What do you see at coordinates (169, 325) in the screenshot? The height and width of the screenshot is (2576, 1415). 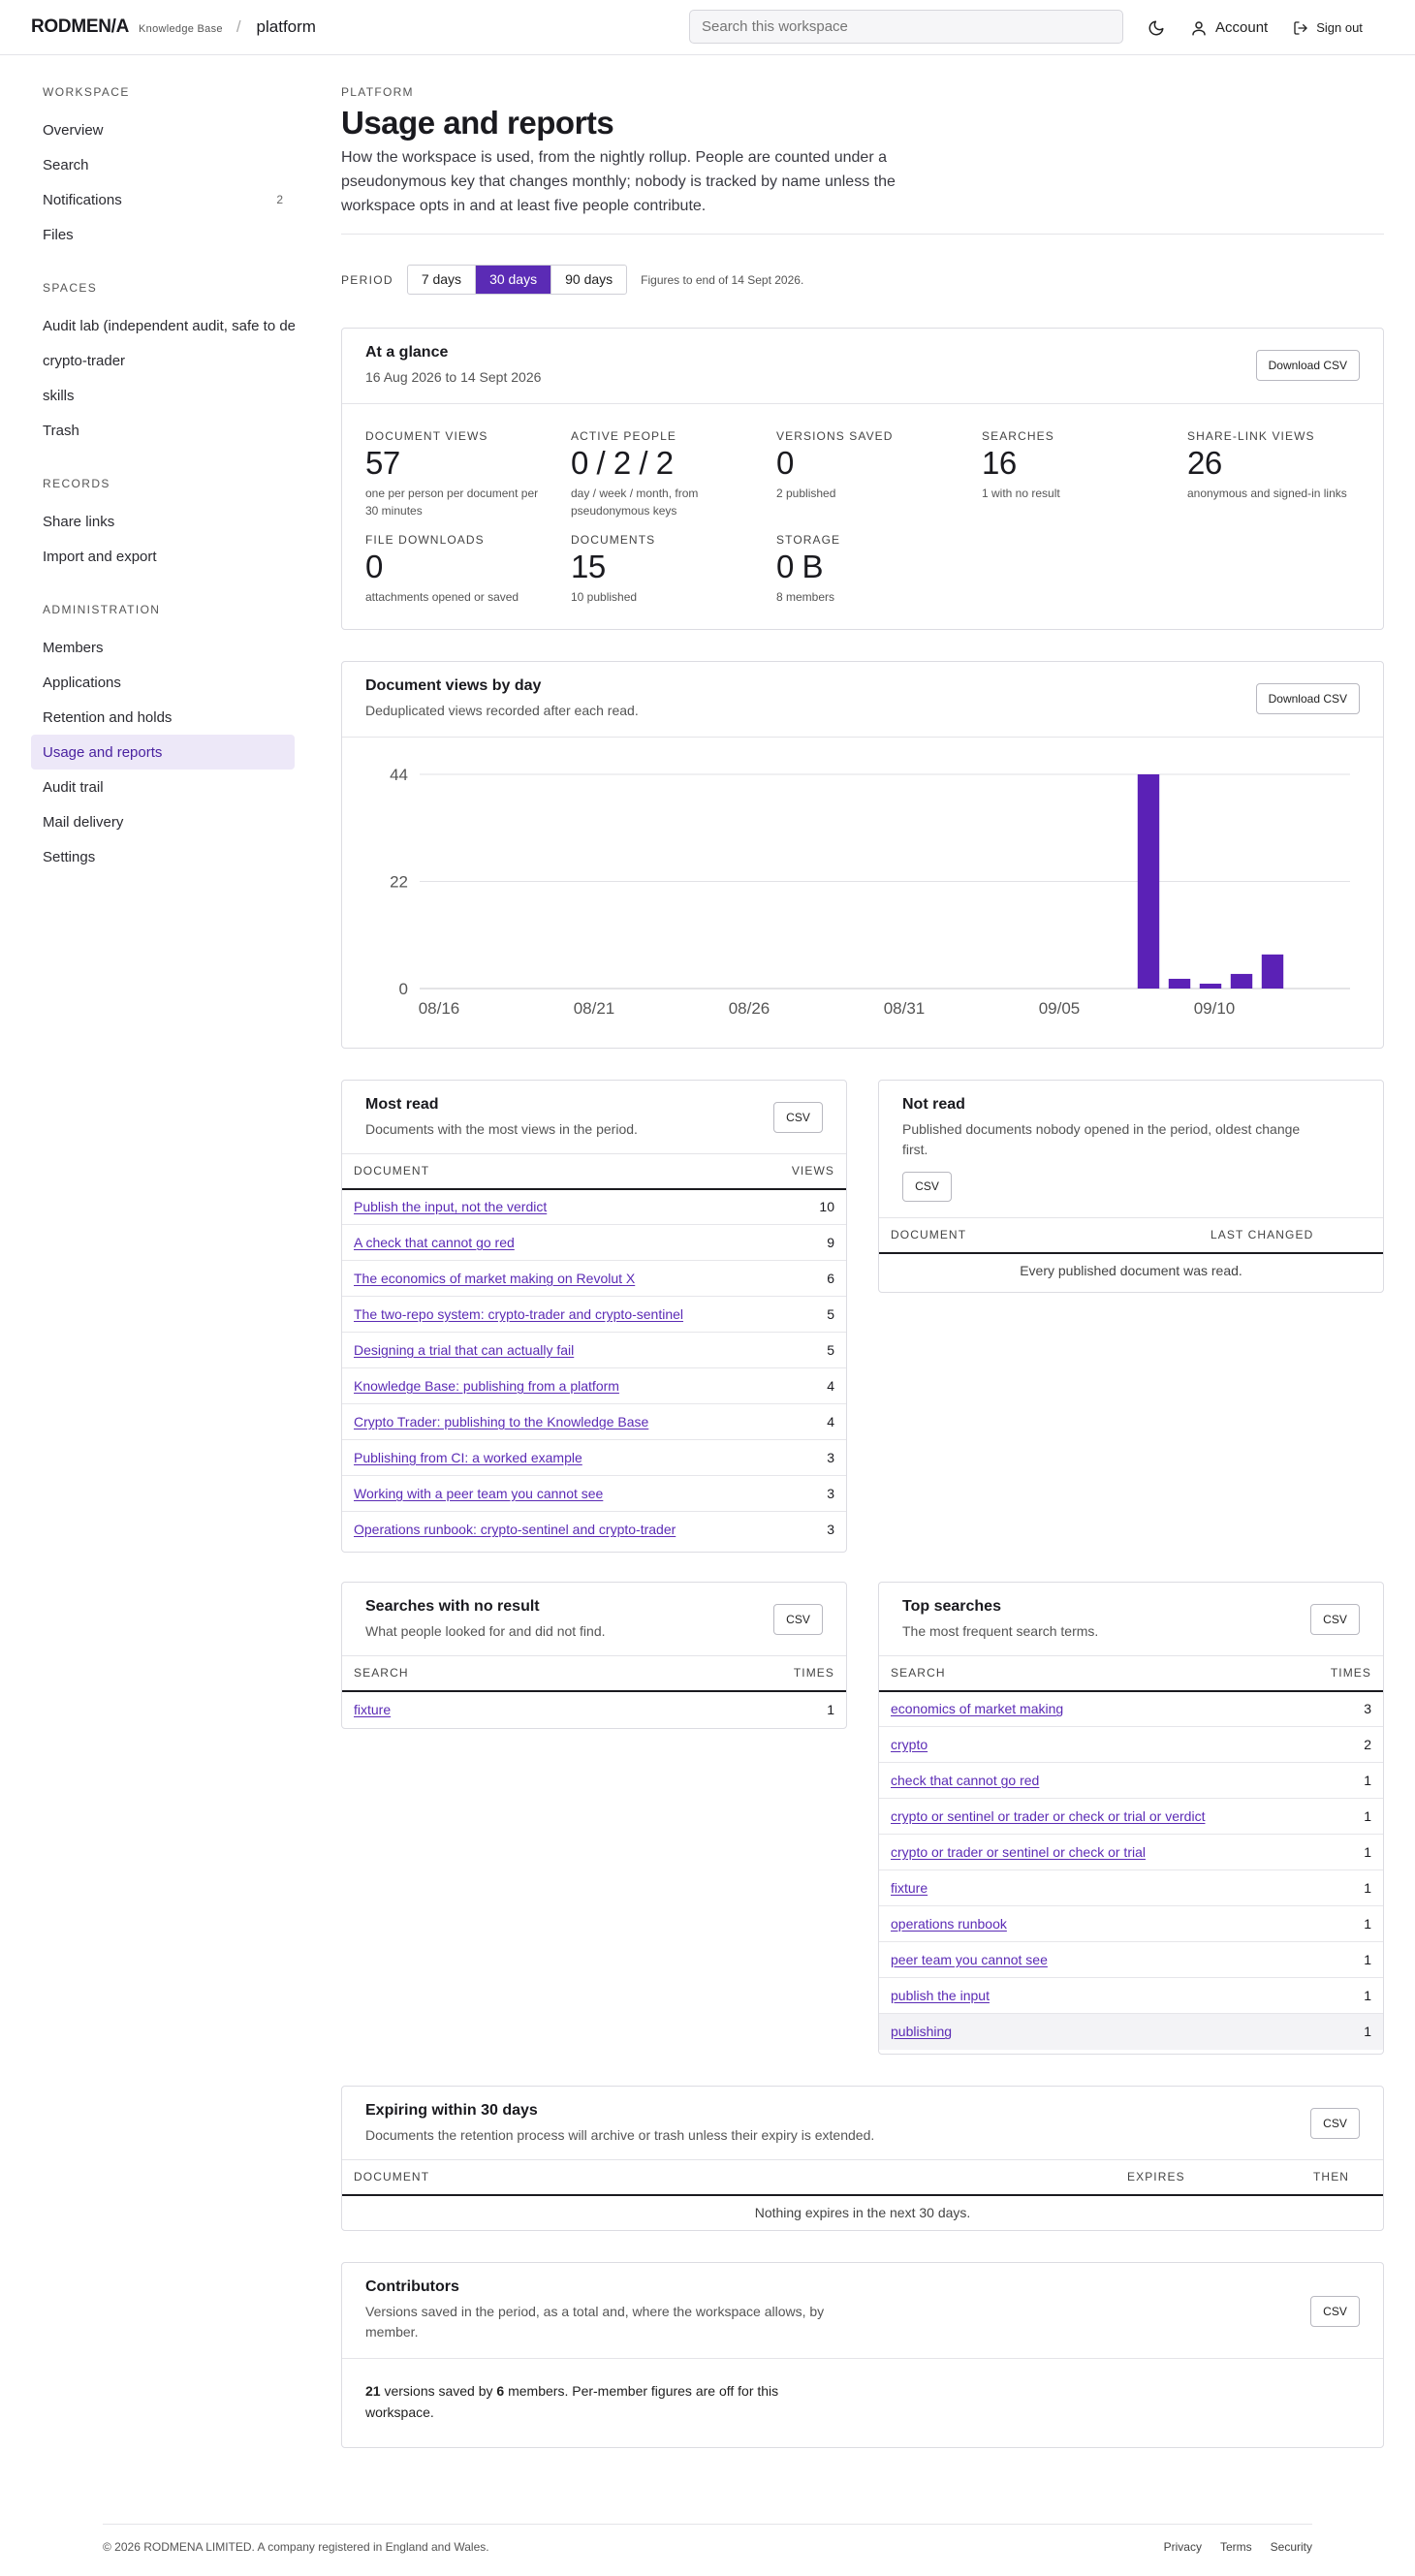 I see `sidebar-item-label: Audit lab (independent audit, safe to de` at bounding box center [169, 325].